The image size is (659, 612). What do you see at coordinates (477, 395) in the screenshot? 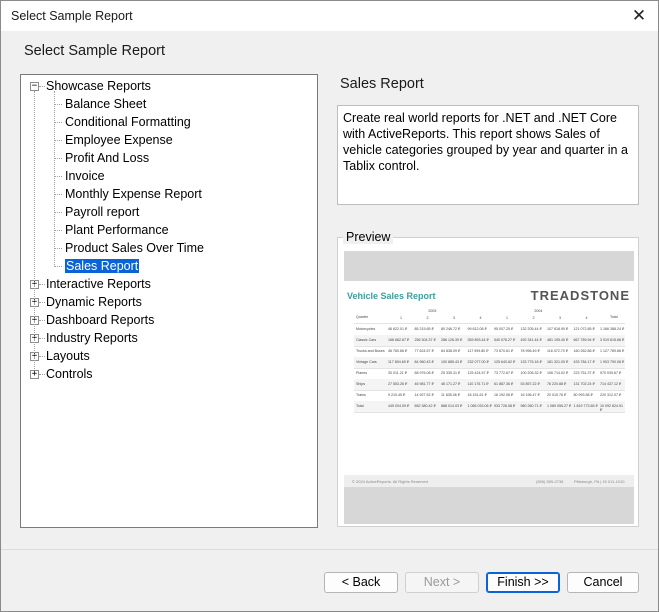
I see `preview-value-cell: 18 151.61 ₽` at bounding box center [477, 395].